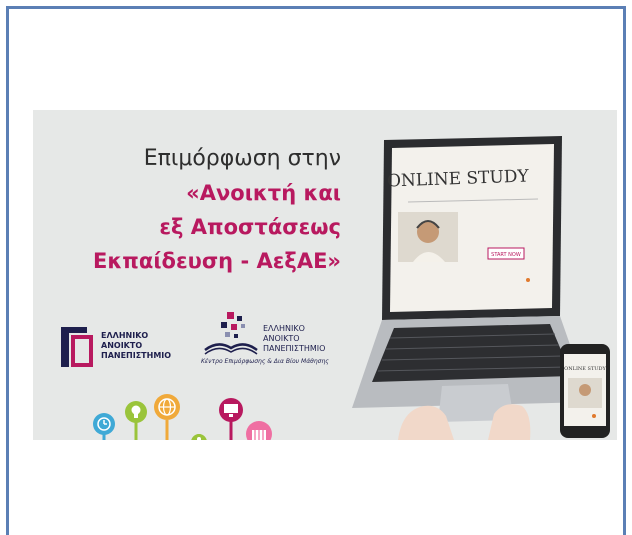 The width and height of the screenshot is (632, 535). What do you see at coordinates (506, 255) in the screenshot?
I see `screen-start-button: START NOW` at bounding box center [506, 255].